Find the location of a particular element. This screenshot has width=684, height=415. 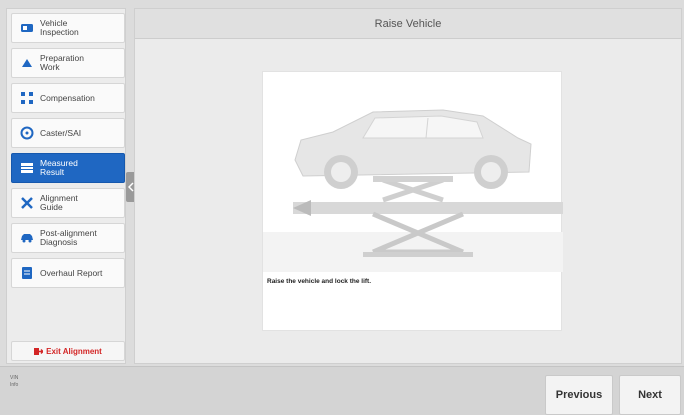

sidebar-item-measured-result: Measured Result is located at coordinates (68, 168).